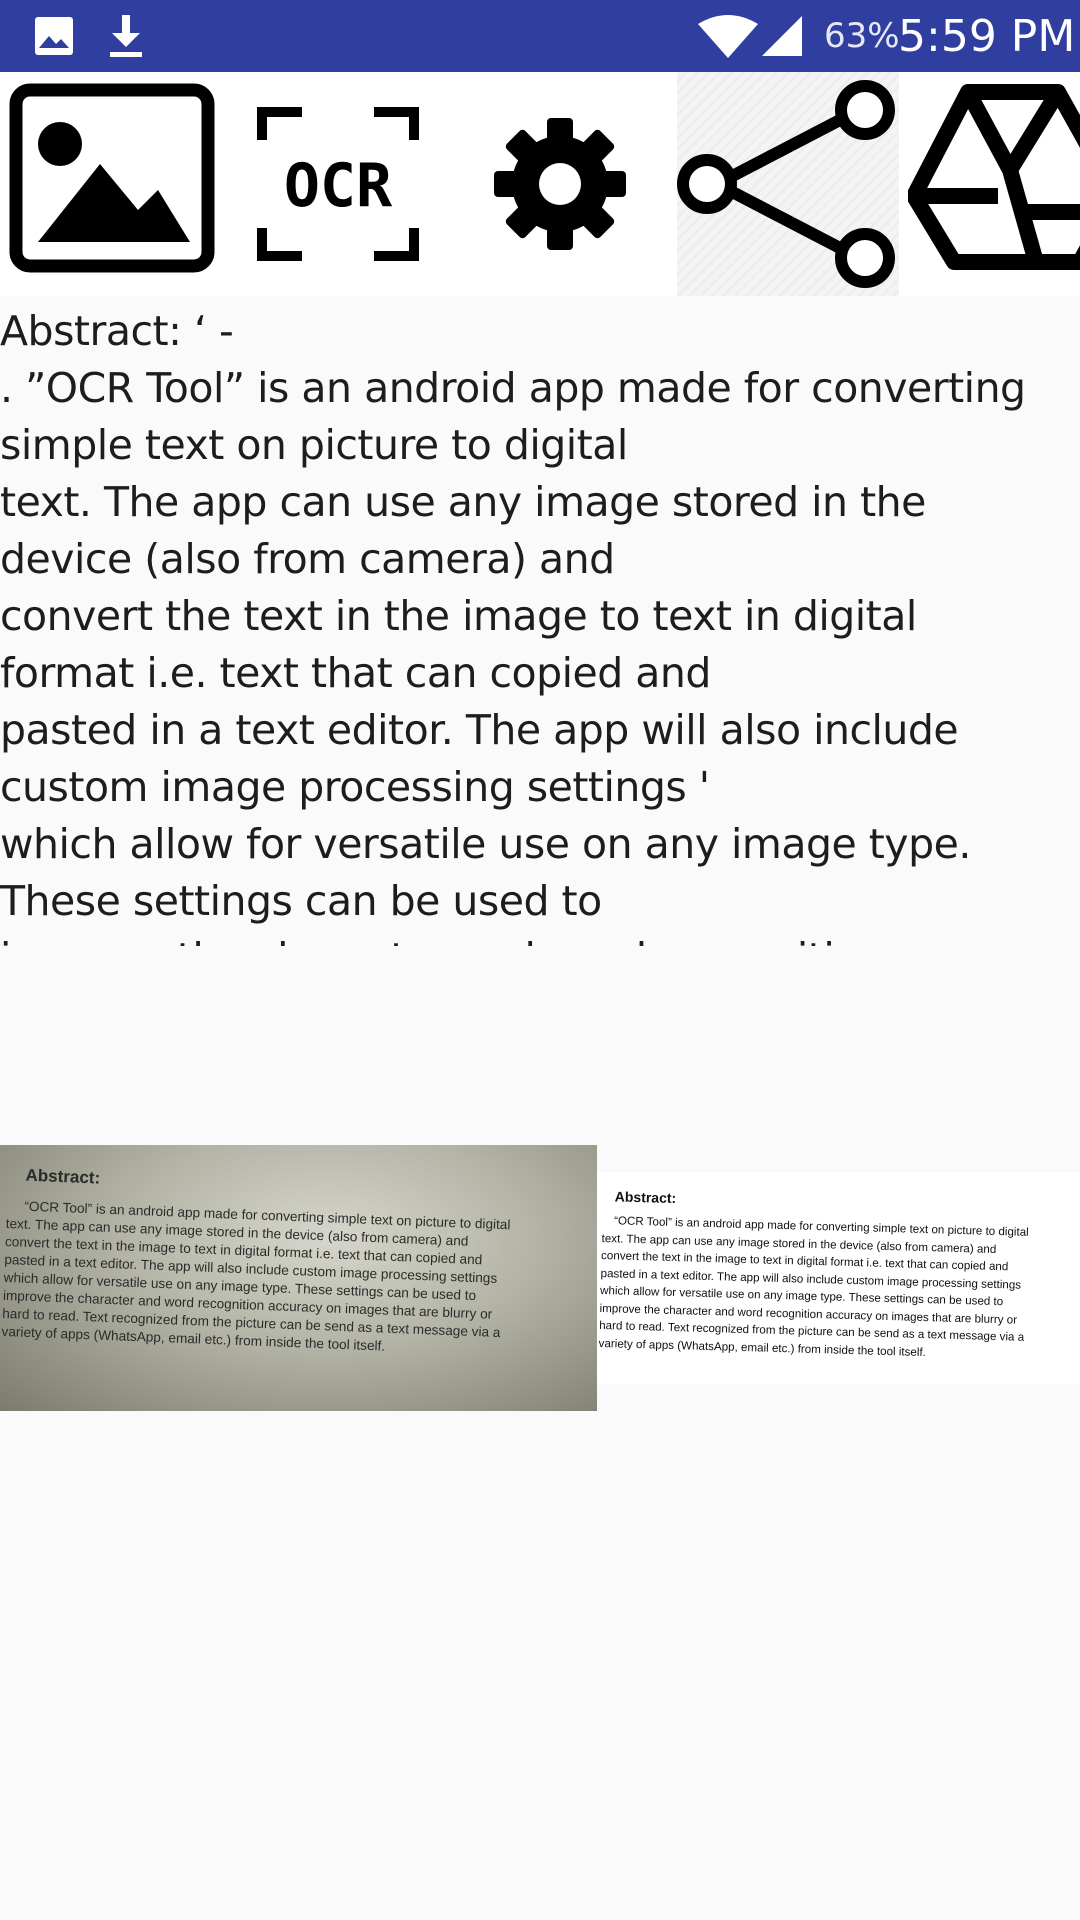 The height and width of the screenshot is (1920, 1080). Describe the element at coordinates (126, 36) in the screenshot. I see `download-icon` at that location.